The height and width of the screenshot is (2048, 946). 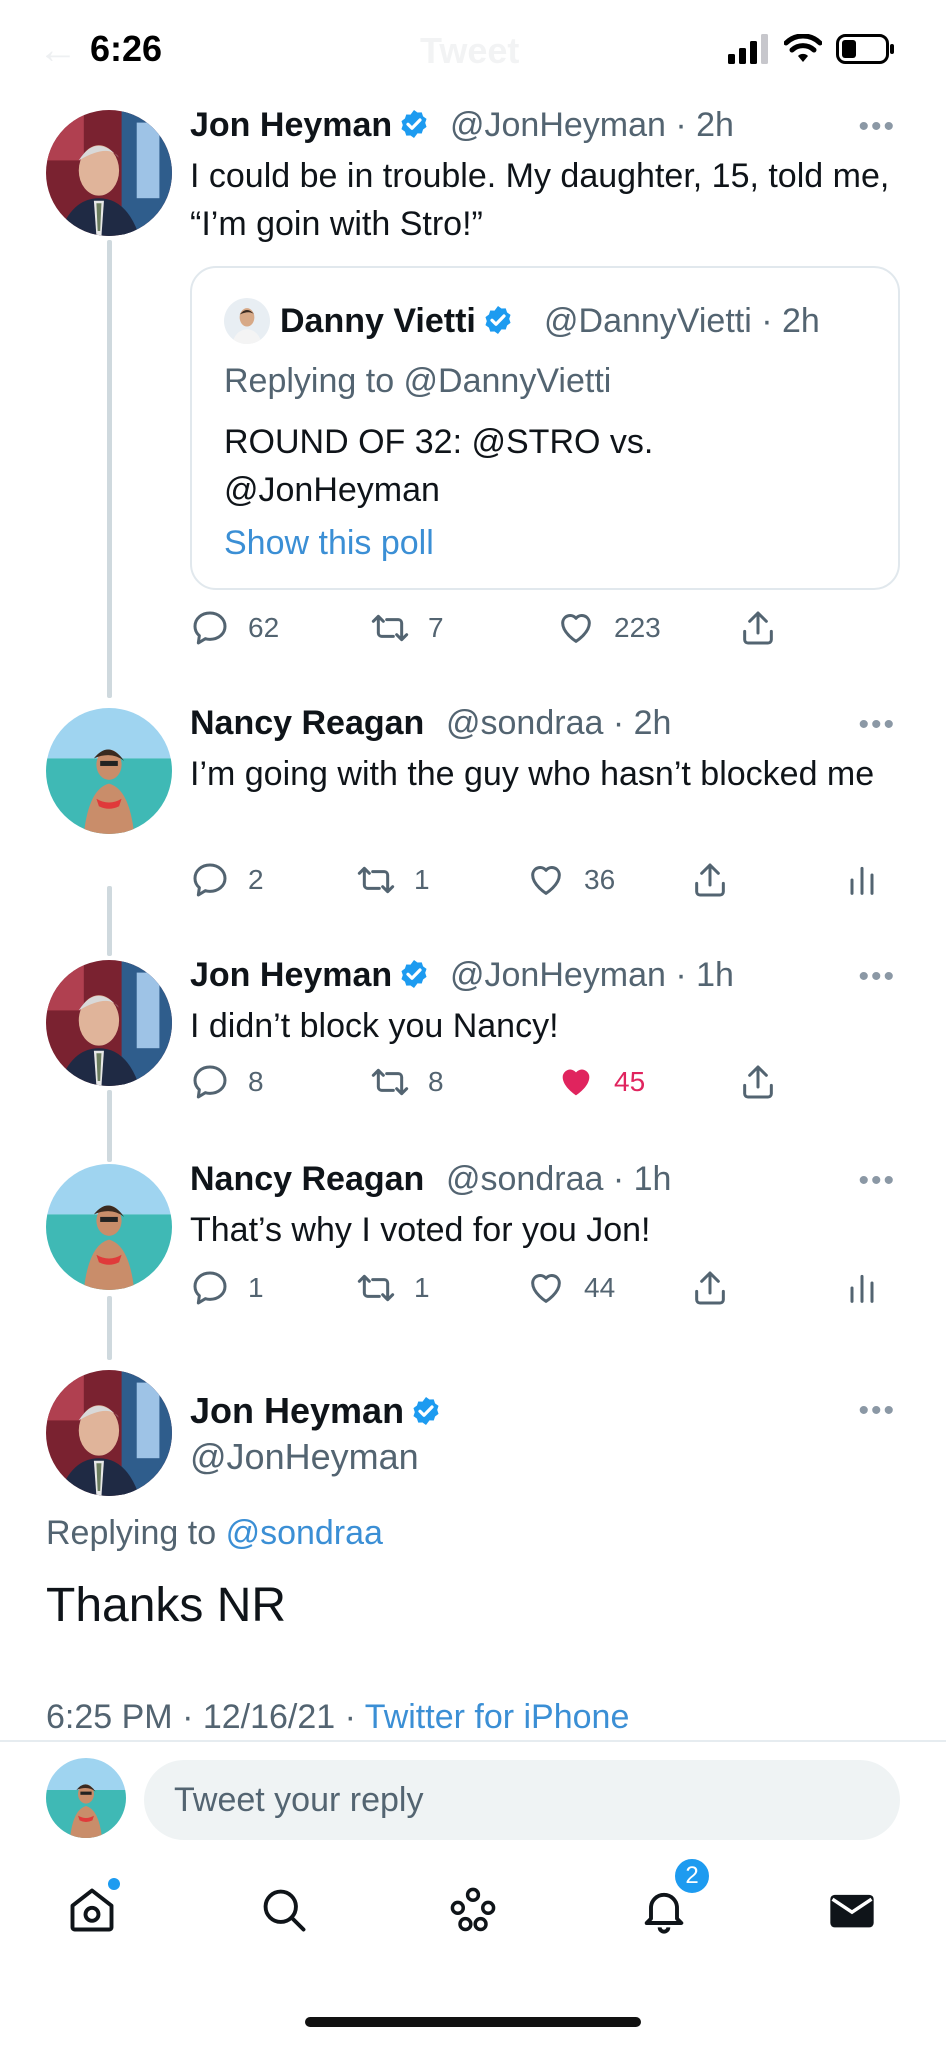 What do you see at coordinates (748, 49) in the screenshot?
I see `signal-icon` at bounding box center [748, 49].